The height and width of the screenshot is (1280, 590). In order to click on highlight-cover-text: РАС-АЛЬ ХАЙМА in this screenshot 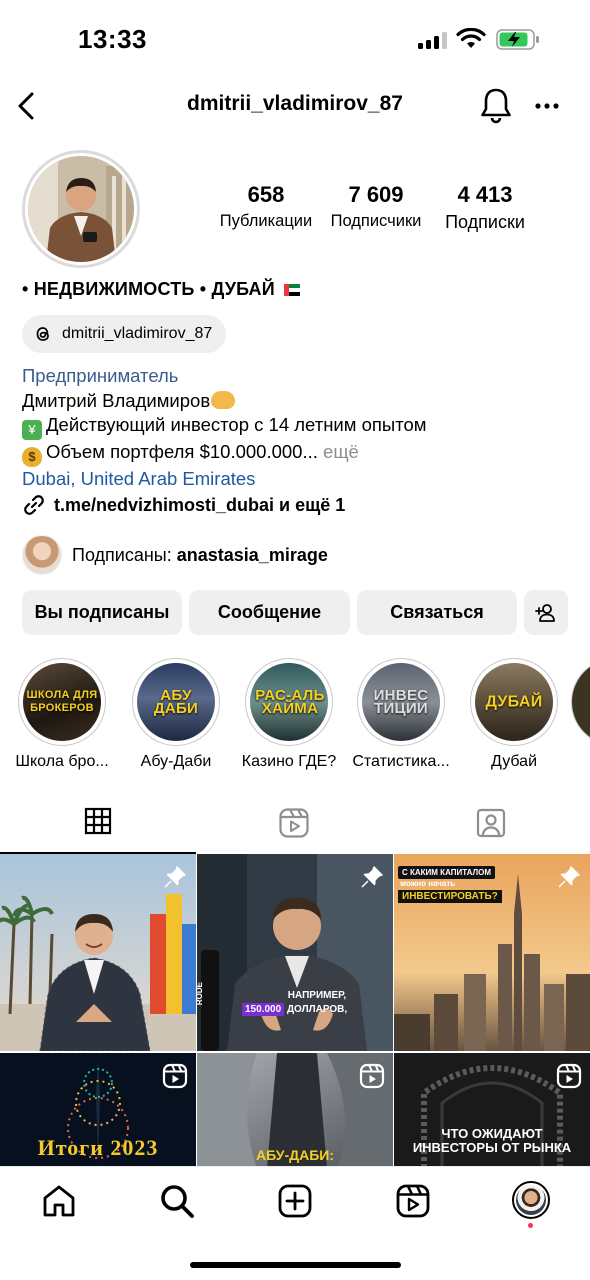, I will do `click(290, 702)`.